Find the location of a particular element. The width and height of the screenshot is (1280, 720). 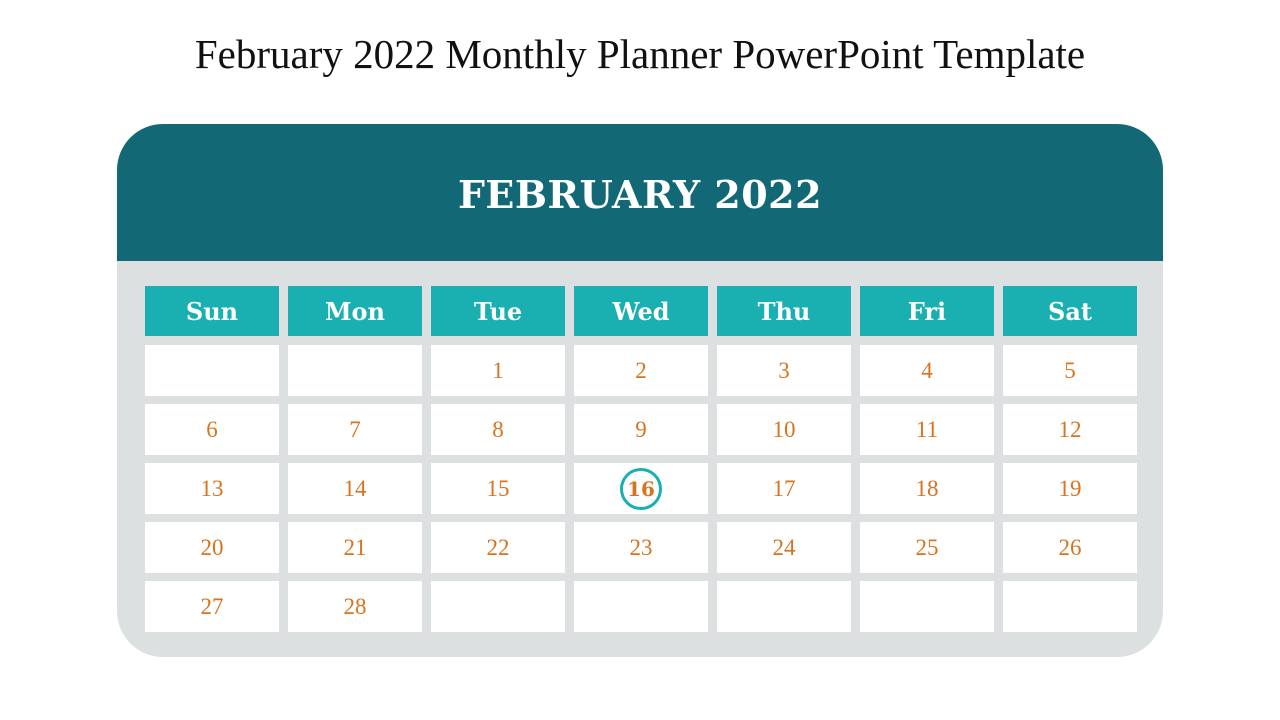

day-number: 11 is located at coordinates (927, 429).